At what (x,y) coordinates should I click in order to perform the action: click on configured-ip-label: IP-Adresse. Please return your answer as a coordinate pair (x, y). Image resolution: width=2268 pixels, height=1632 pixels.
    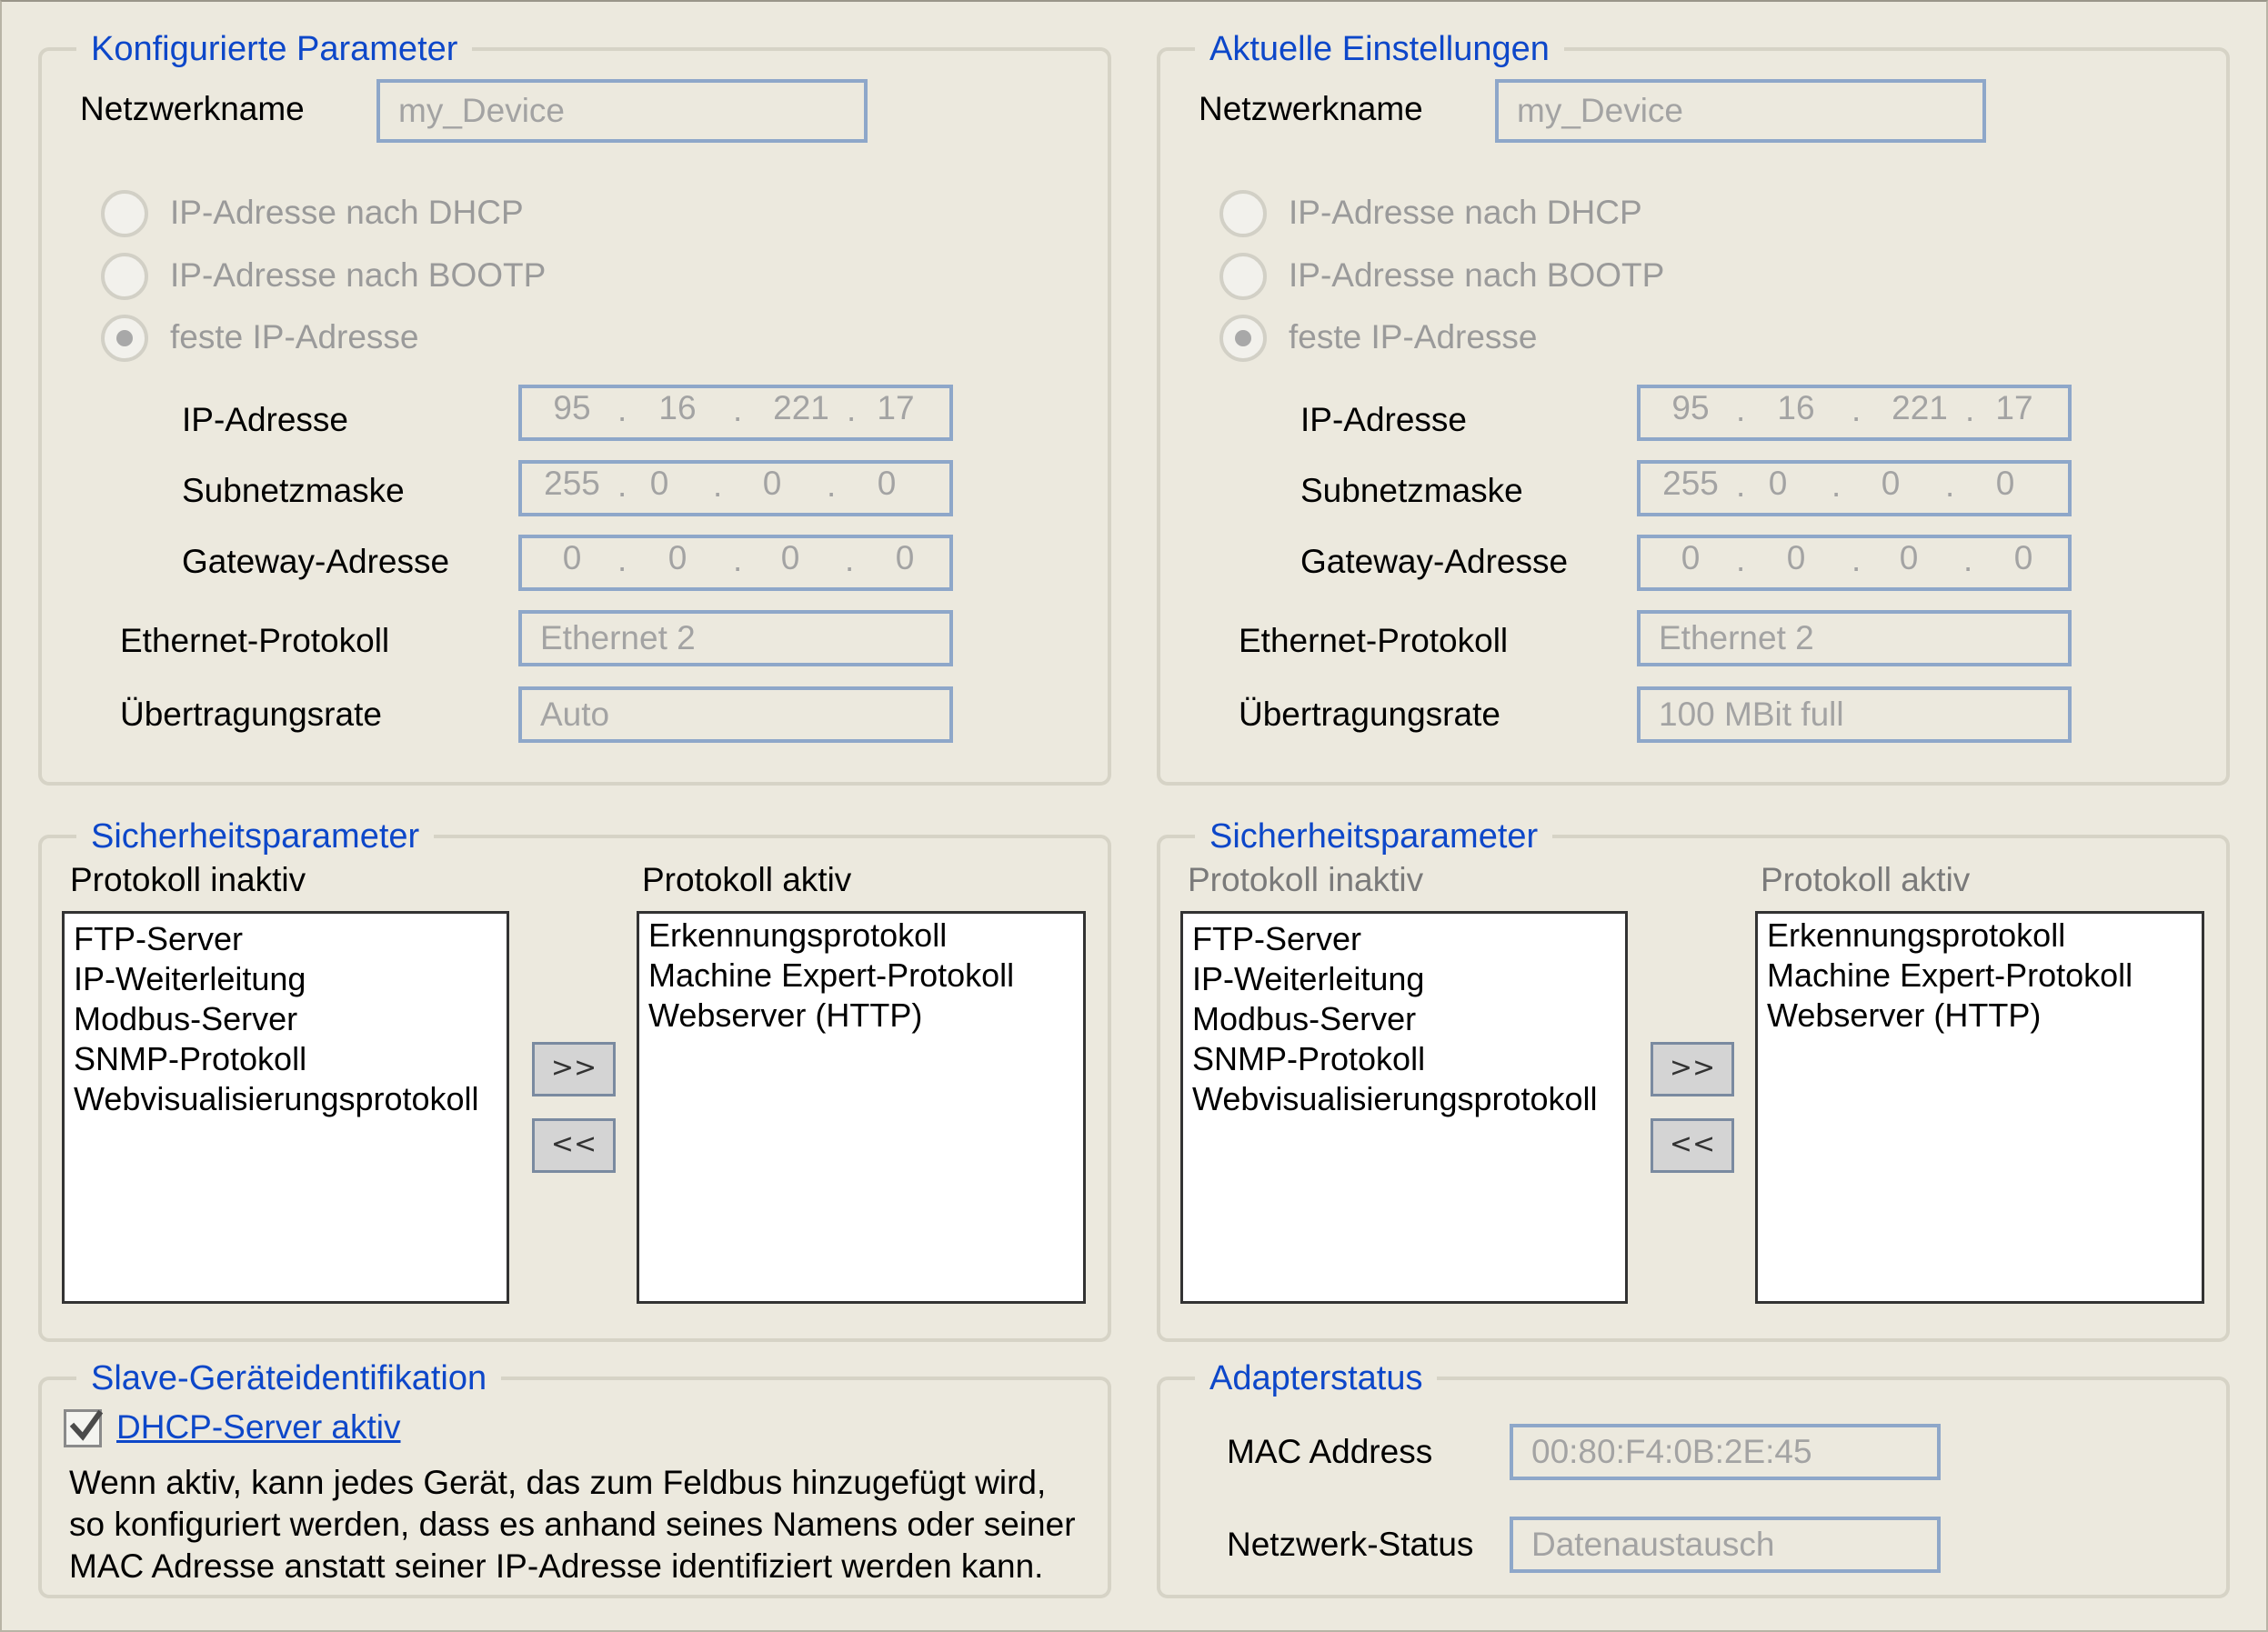
    Looking at the image, I should click on (265, 419).